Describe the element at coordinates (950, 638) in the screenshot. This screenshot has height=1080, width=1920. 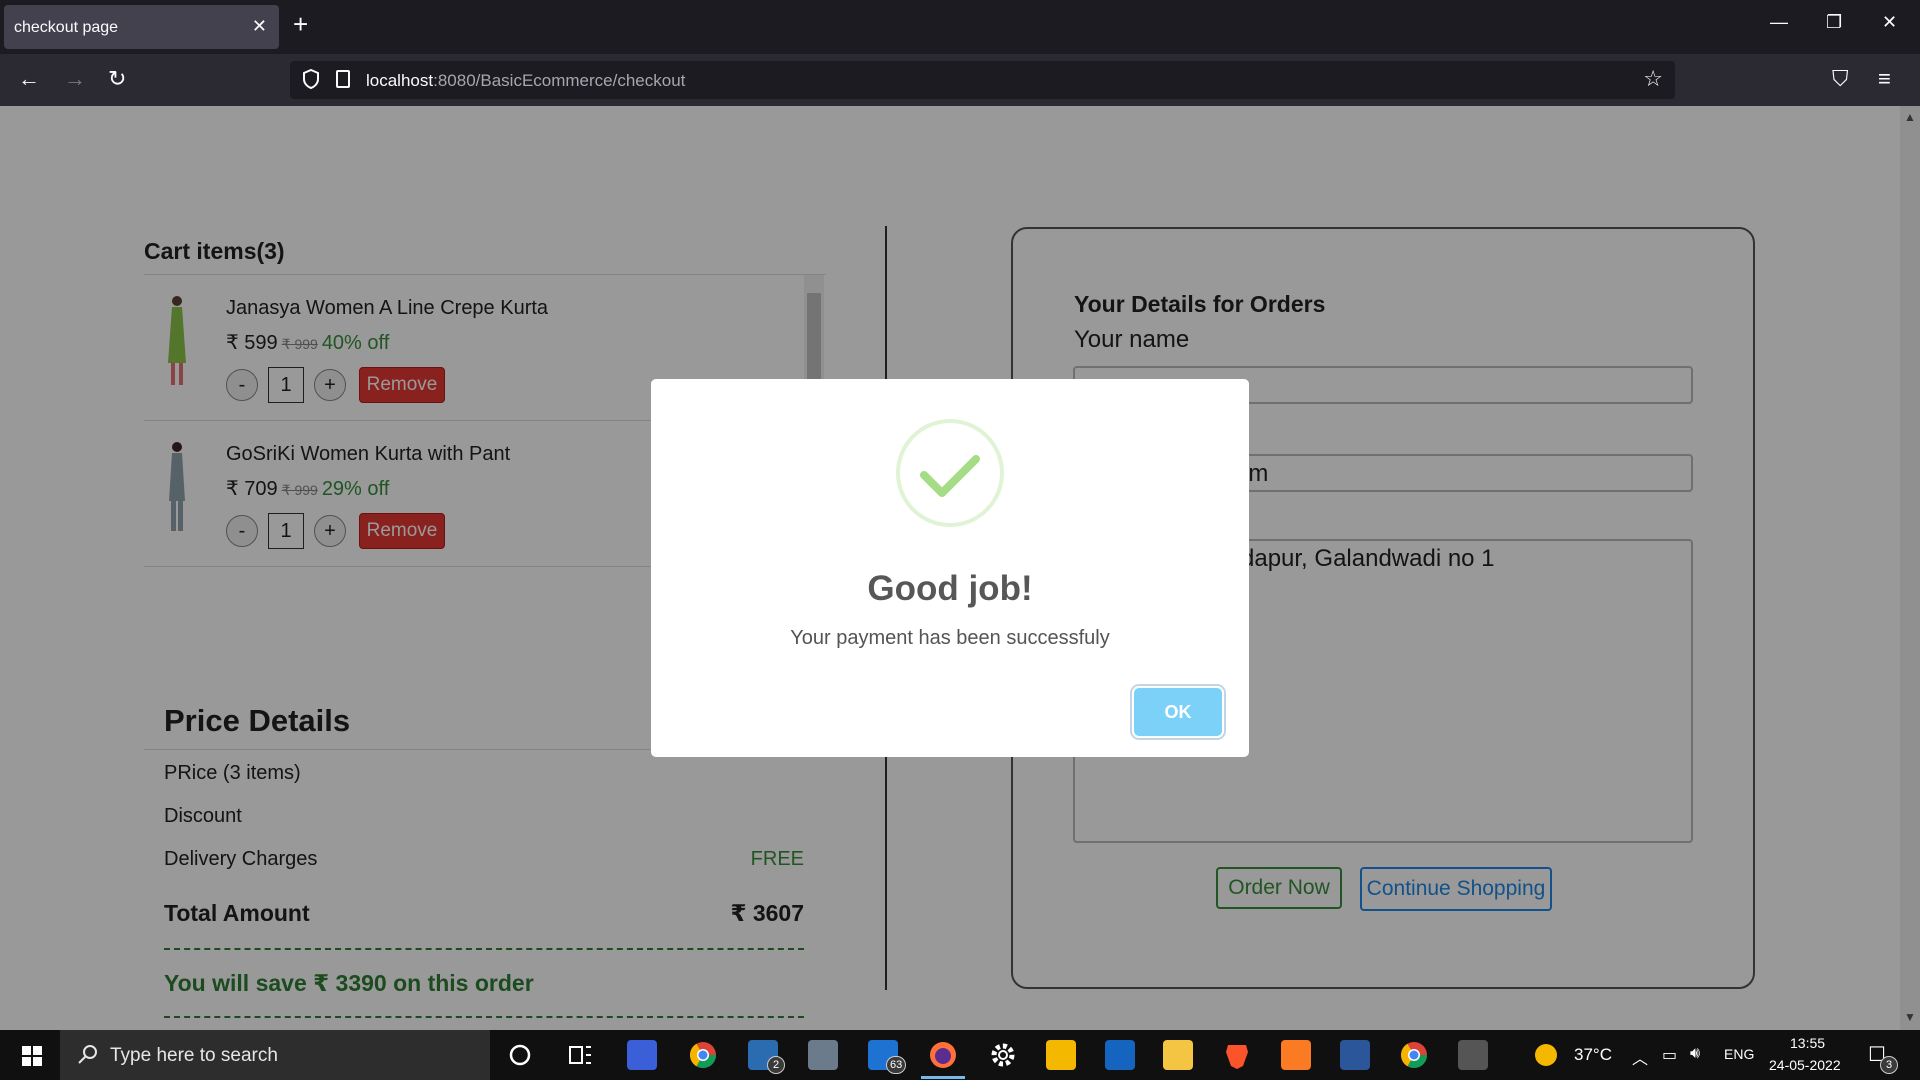
I see `modal-message: Your payment has been successfuly` at that location.